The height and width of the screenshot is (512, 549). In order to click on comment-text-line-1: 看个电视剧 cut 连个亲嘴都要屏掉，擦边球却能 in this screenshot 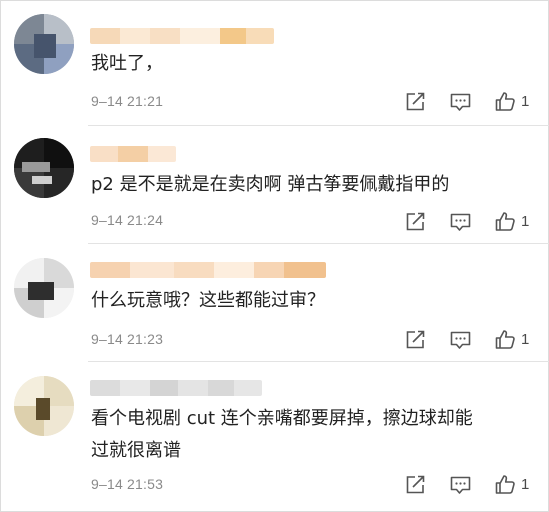, I will do `click(282, 418)`.